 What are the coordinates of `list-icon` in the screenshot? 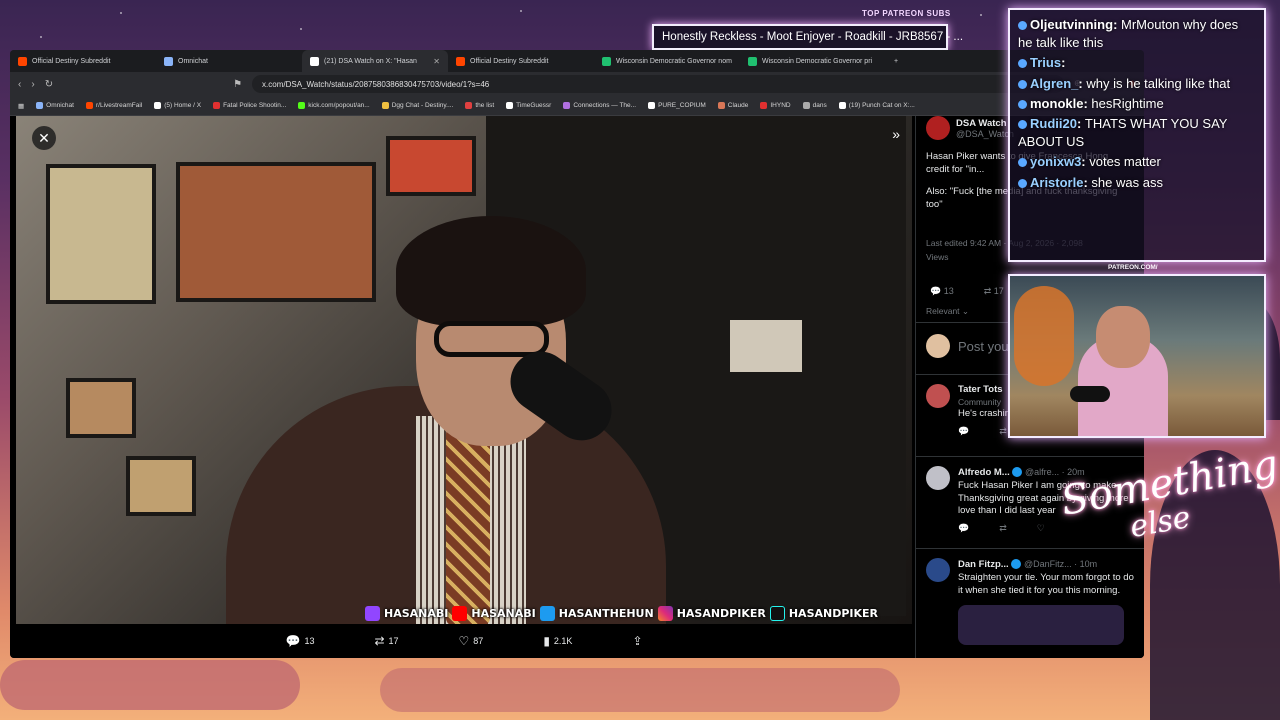 It's located at (469, 105).